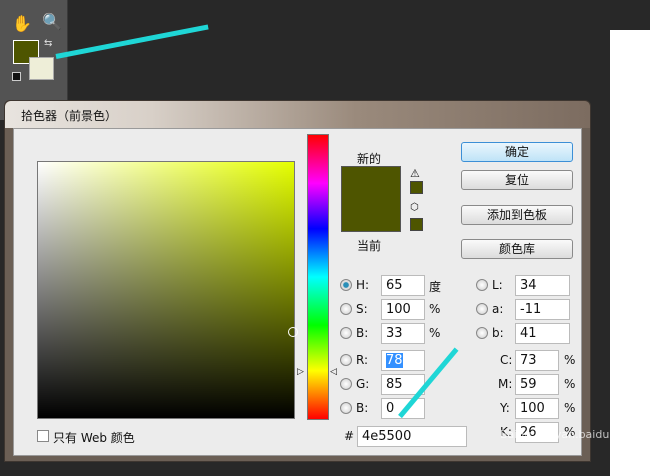  What do you see at coordinates (362, 333) in the screenshot?
I see `brightness-label: B:` at bounding box center [362, 333].